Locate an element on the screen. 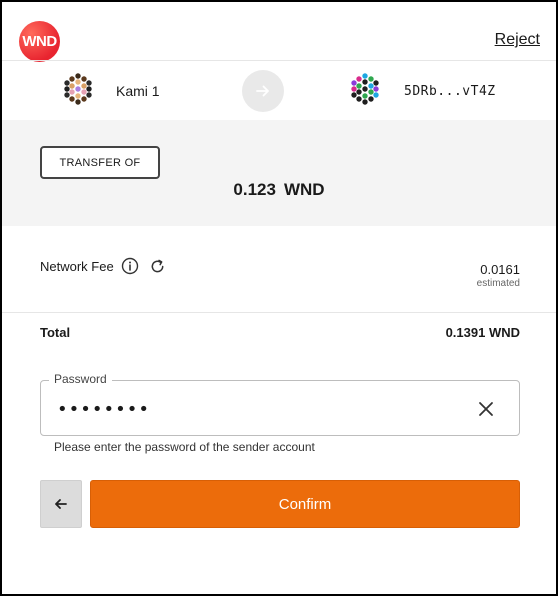 The height and width of the screenshot is (596, 558). close-icon is located at coordinates (486, 409).